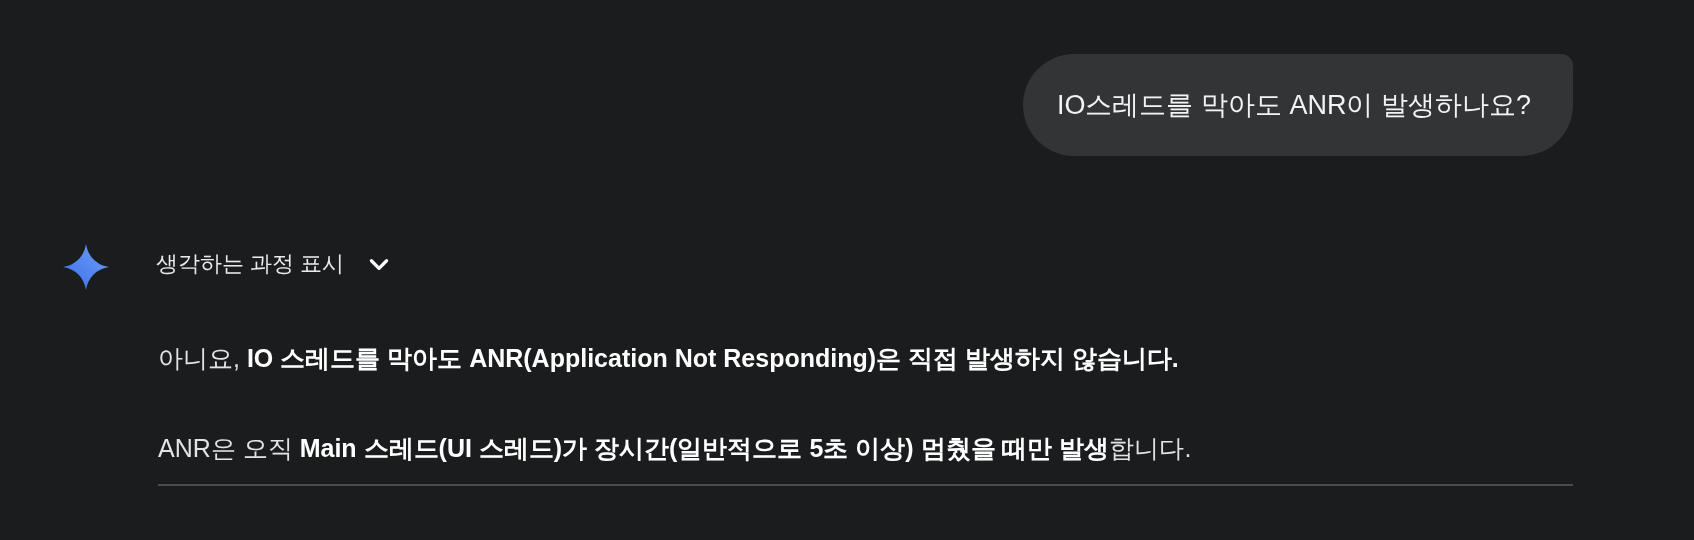  I want to click on sparkle-icon, so click(86, 267).